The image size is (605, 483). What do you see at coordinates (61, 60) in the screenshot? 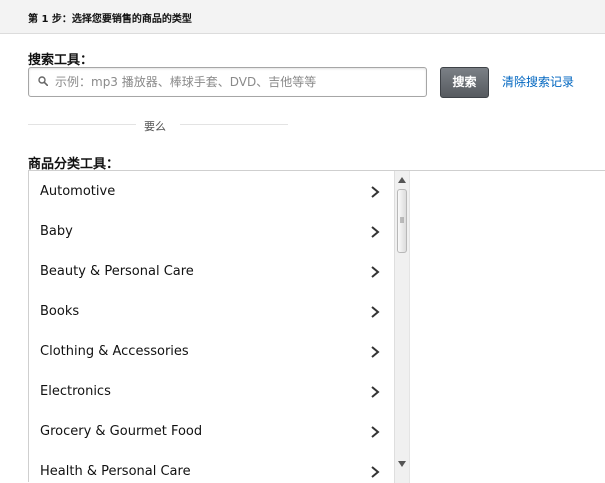
I see `search-tool-label: 搜索工具：` at bounding box center [61, 60].